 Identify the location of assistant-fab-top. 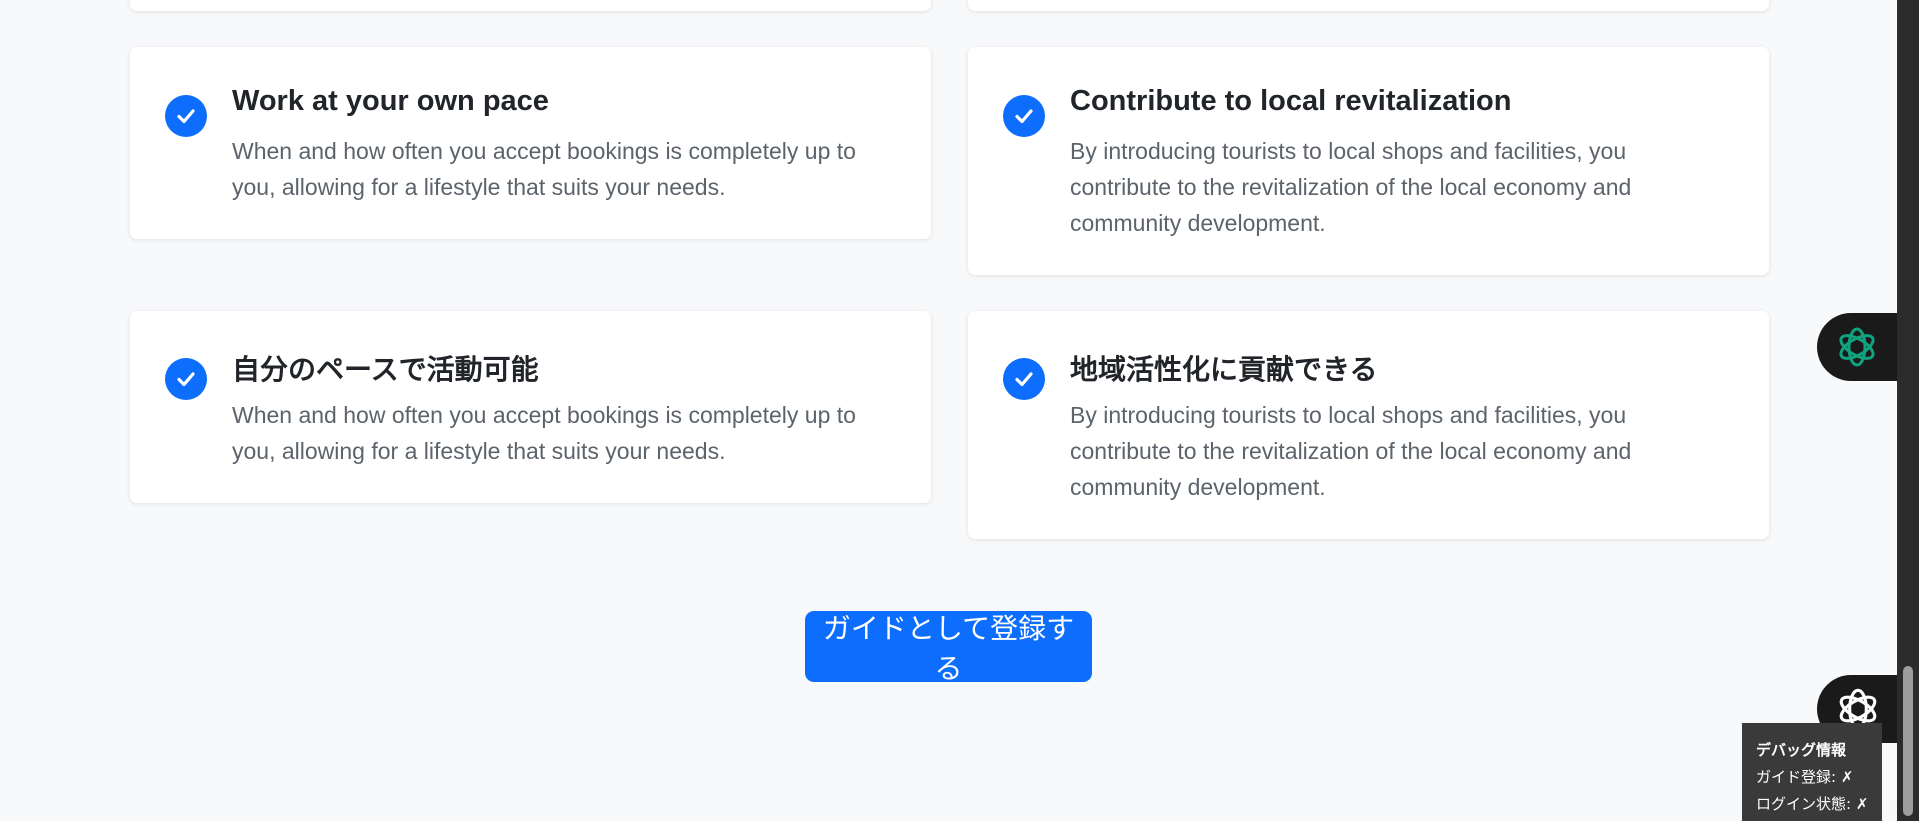
(1857, 347).